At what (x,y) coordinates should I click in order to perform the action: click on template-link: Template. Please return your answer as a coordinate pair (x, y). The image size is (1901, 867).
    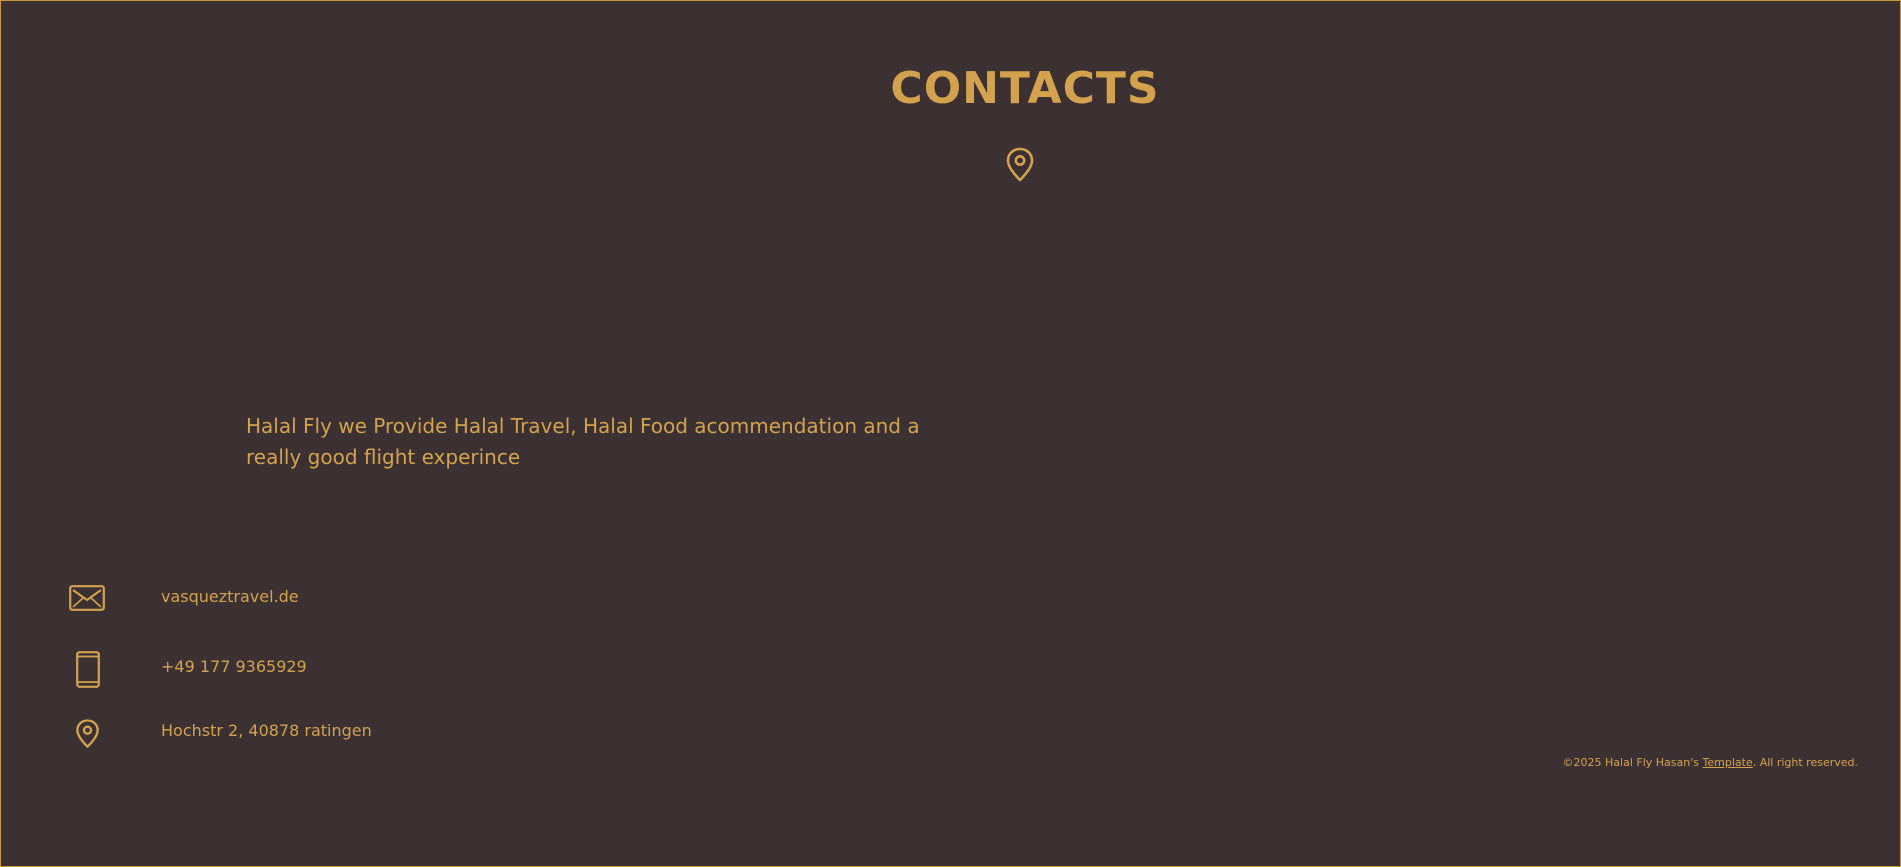
    Looking at the image, I should click on (1728, 762).